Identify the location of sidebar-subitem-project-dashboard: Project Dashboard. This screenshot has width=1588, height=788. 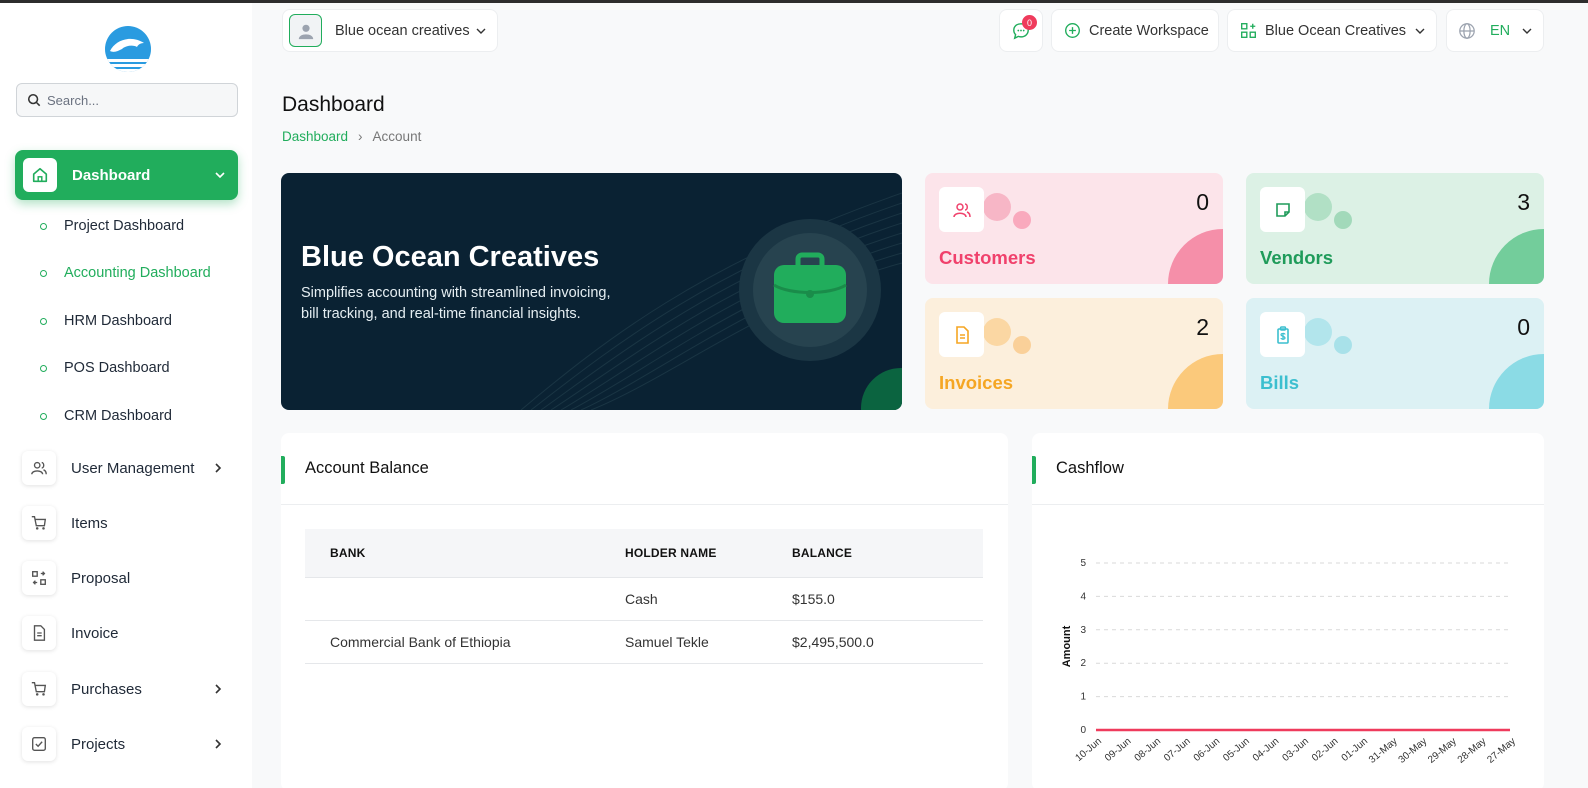
(112, 226).